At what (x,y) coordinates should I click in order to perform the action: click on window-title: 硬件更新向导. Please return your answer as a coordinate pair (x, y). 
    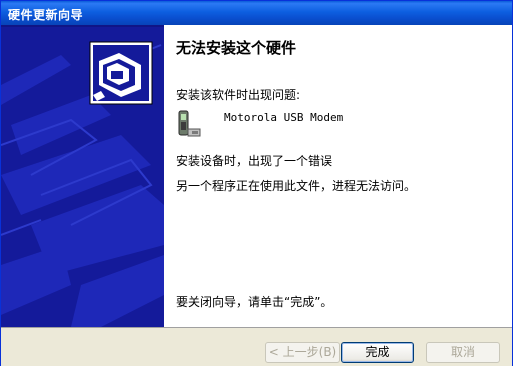
    Looking at the image, I should click on (46, 15).